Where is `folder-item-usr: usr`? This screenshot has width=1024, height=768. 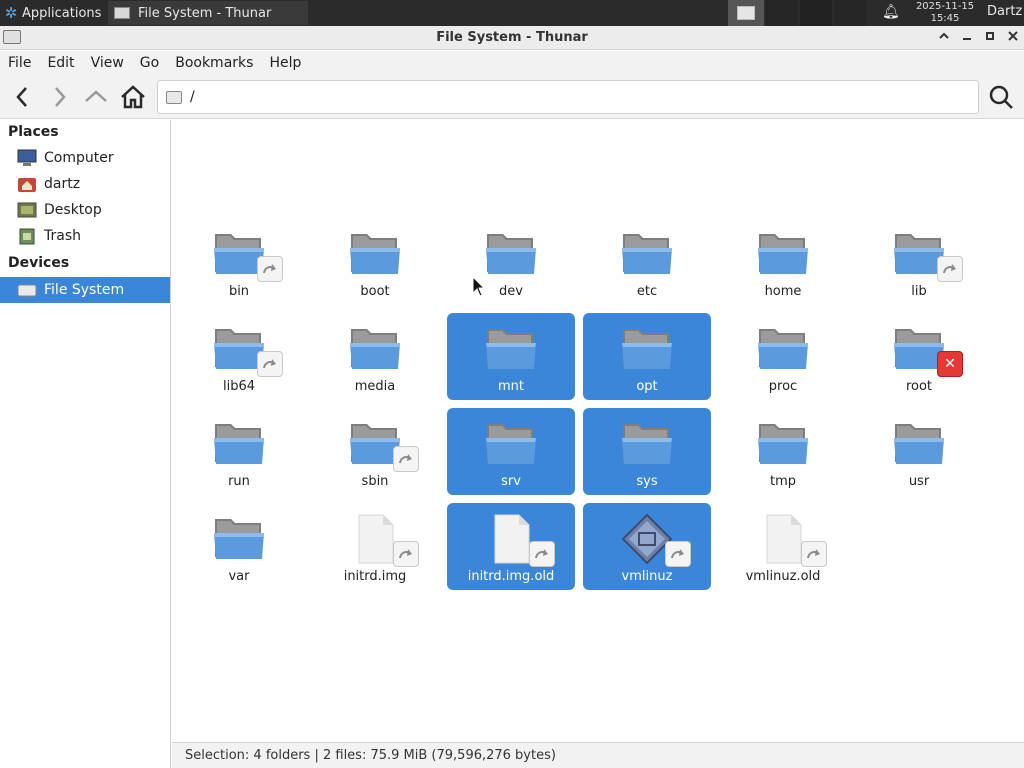 folder-item-usr: usr is located at coordinates (919, 451).